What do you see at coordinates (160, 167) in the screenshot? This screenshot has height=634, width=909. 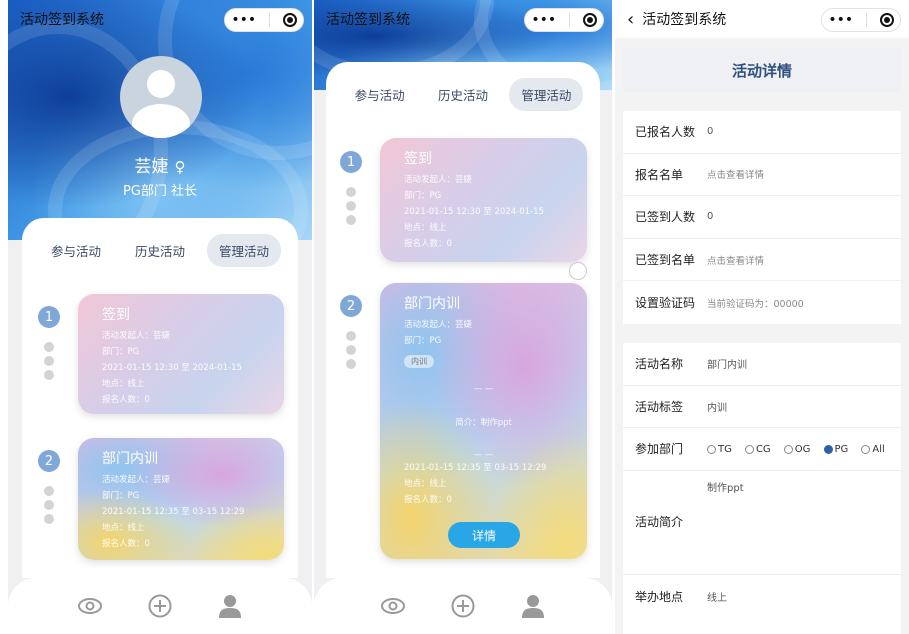 I see `user-name: 芸婕 ♀` at bounding box center [160, 167].